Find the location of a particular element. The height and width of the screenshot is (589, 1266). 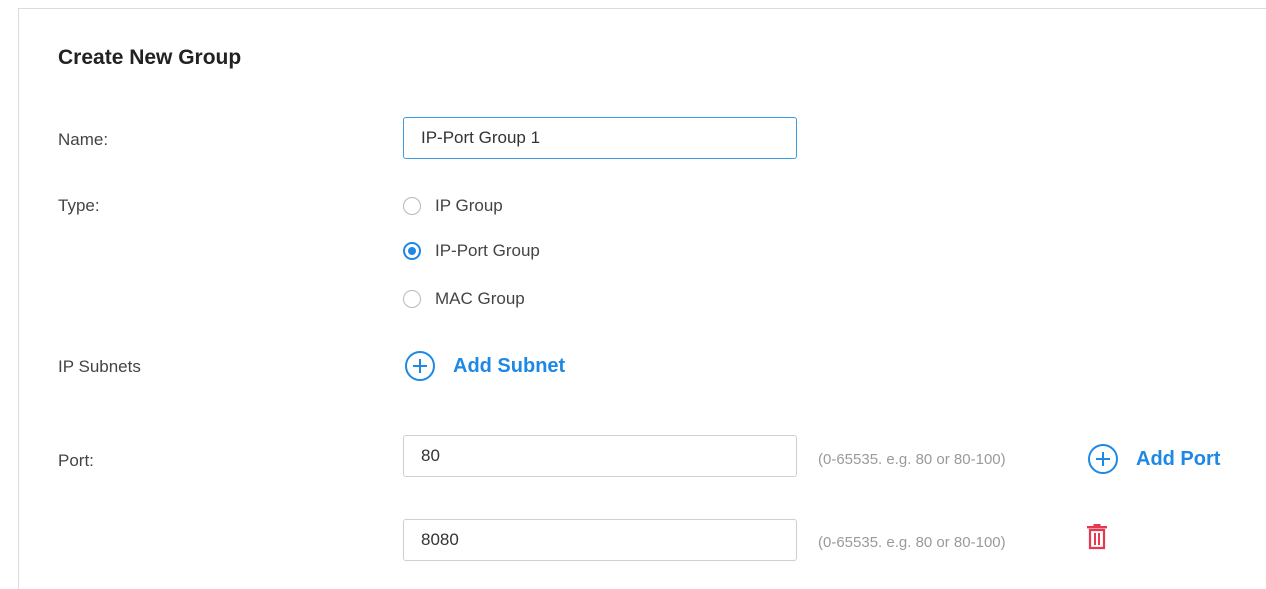

radio-label-mac-group: MAC Group is located at coordinates (480, 298).